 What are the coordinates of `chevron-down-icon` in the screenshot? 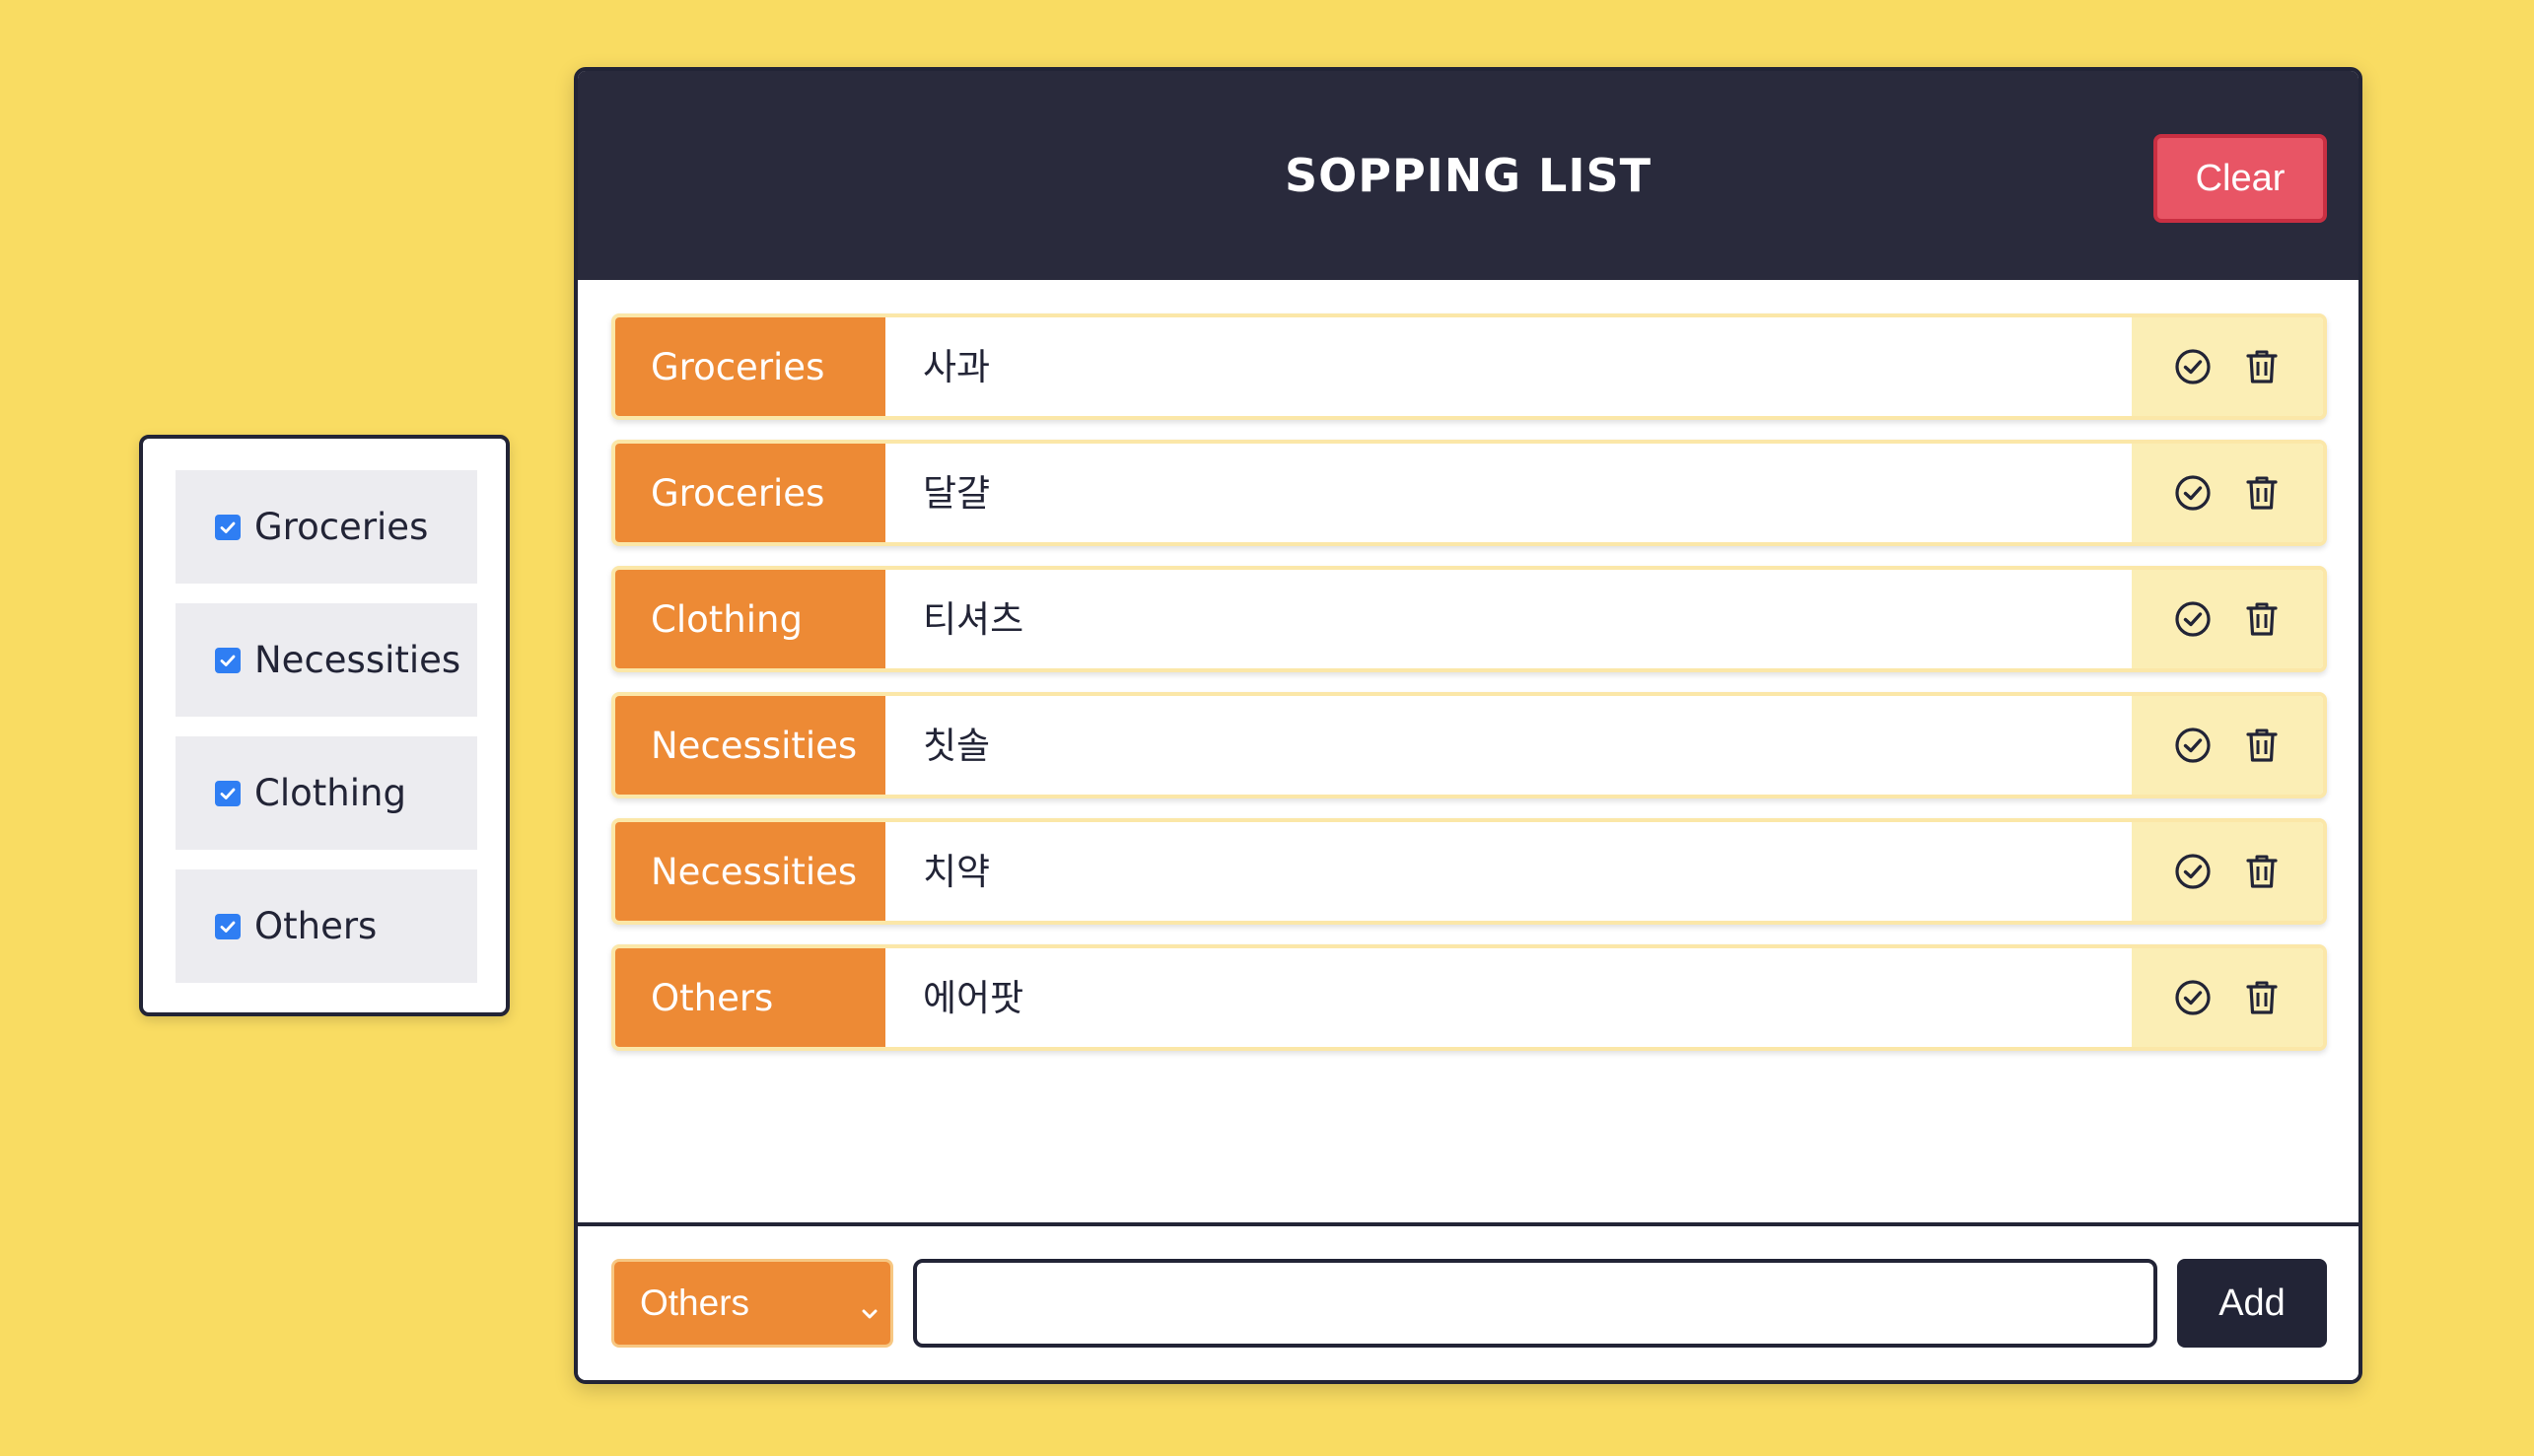 It's located at (870, 1305).